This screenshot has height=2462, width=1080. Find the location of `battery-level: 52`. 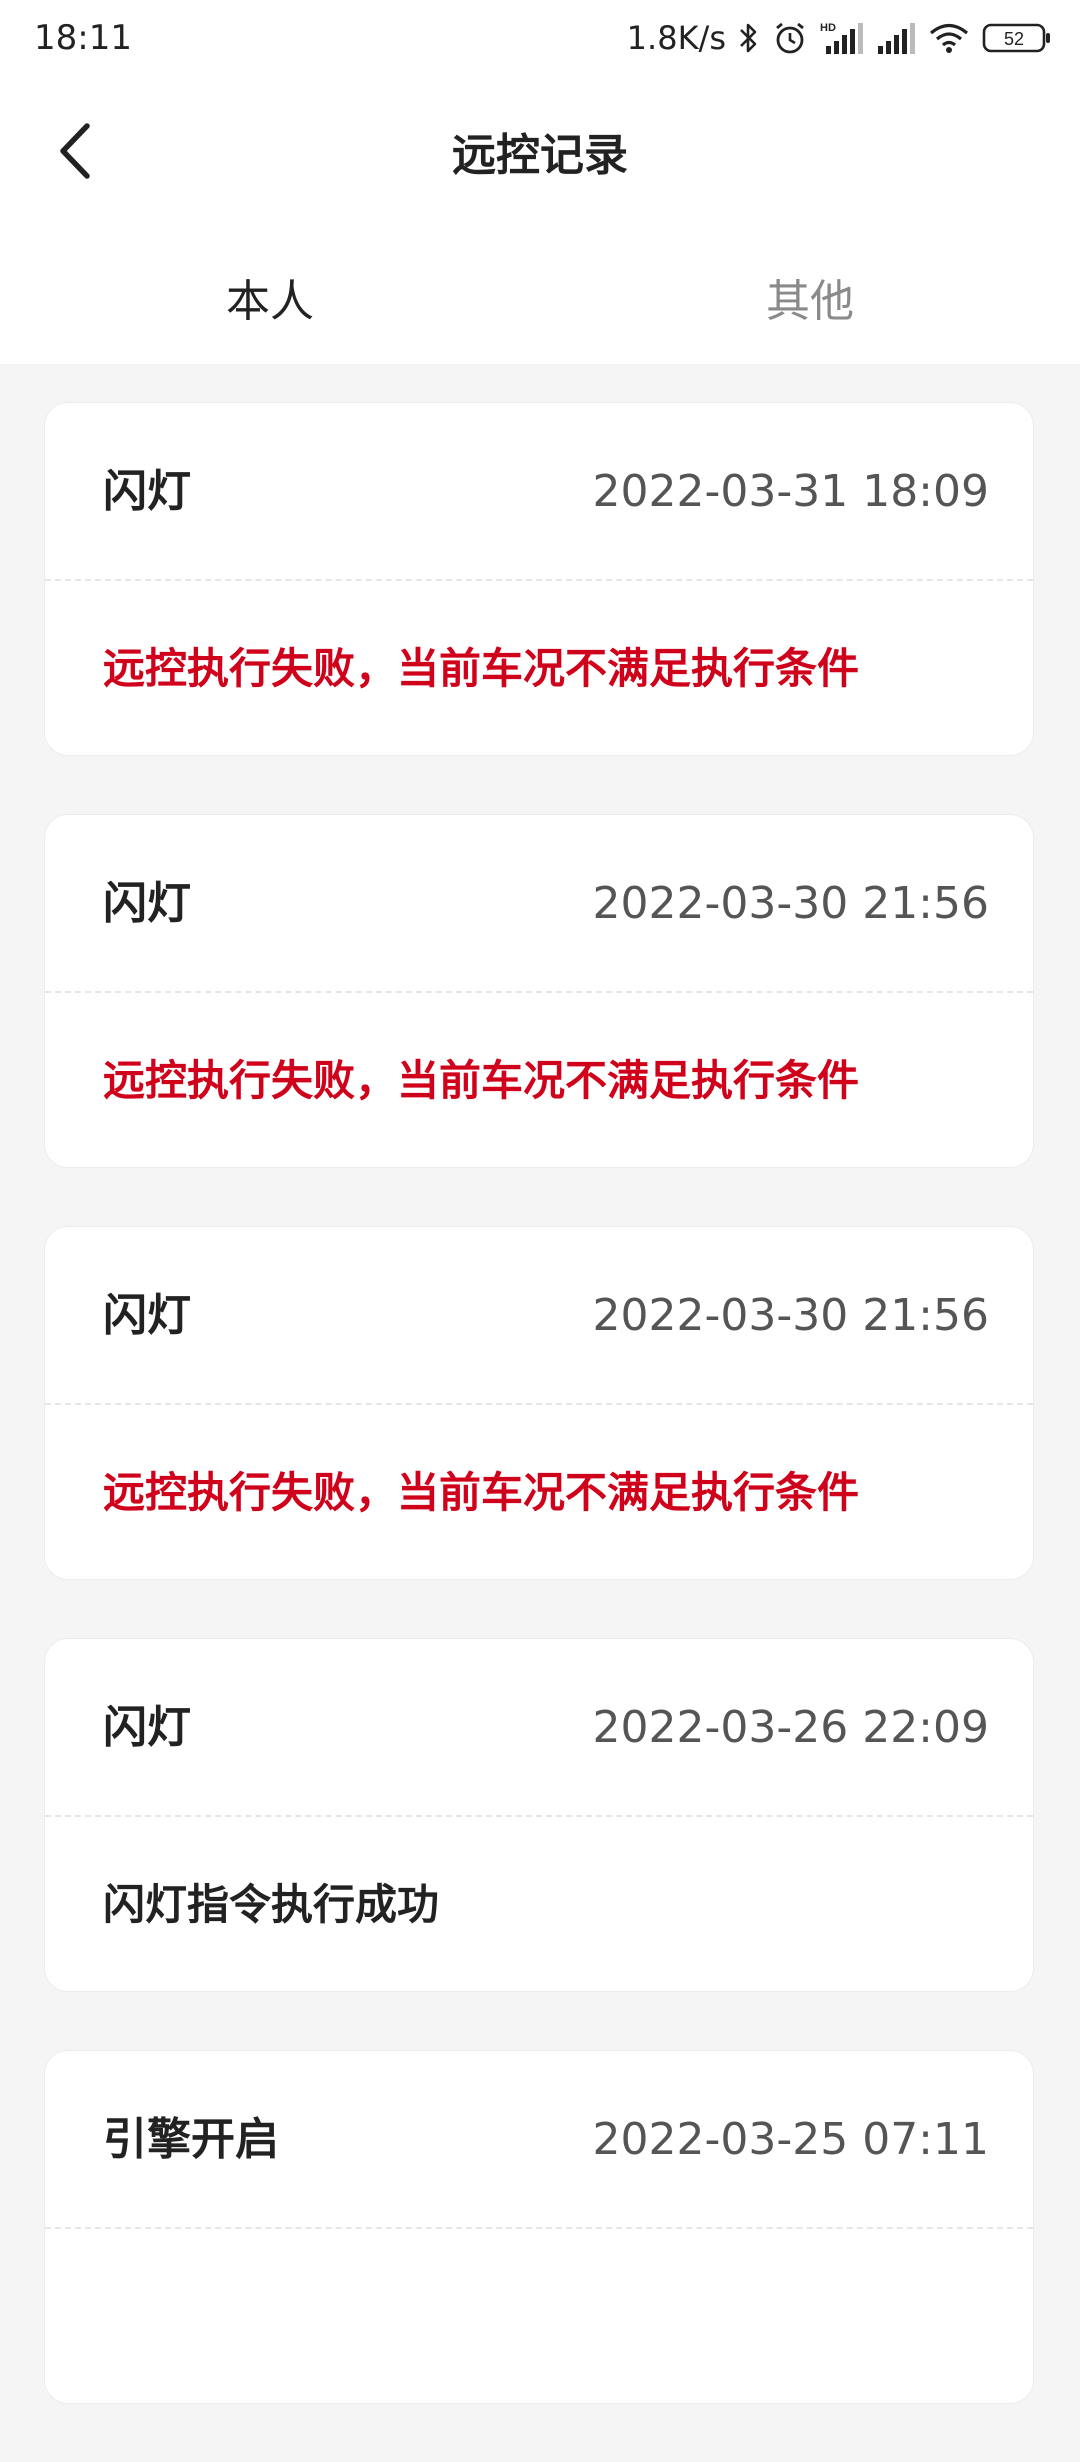

battery-level: 52 is located at coordinates (1014, 39).